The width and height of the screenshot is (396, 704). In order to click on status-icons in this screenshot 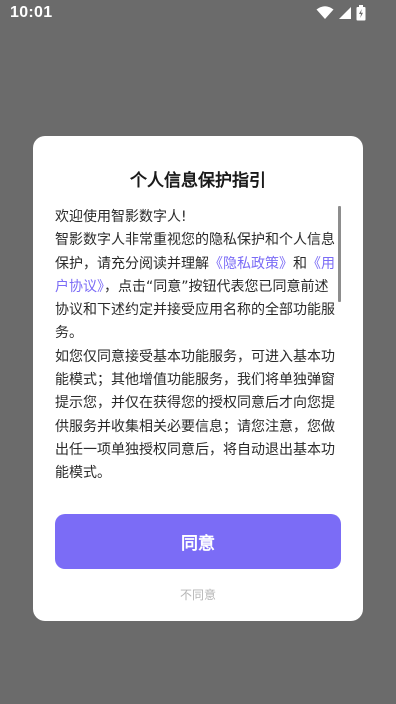, I will do `click(341, 13)`.